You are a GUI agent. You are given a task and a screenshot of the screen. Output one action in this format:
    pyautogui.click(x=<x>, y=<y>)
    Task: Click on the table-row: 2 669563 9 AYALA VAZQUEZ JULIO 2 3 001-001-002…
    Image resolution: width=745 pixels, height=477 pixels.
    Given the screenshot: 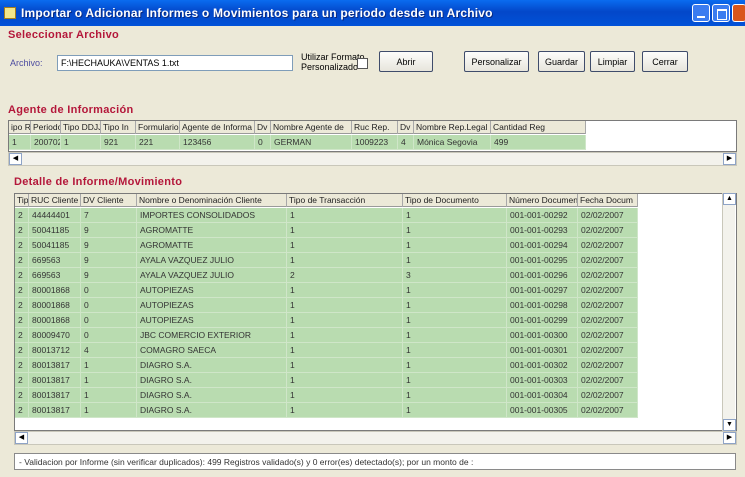 What is the action you would take?
    pyautogui.click(x=326, y=275)
    